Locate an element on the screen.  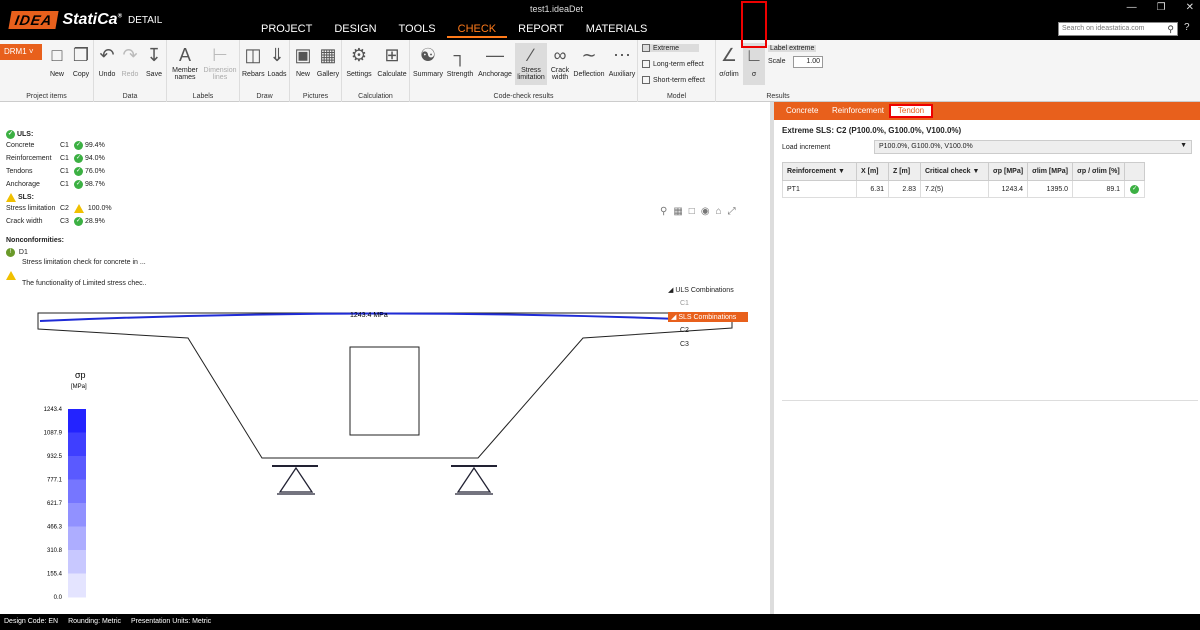
loads-icon: ⇓ is located at coordinates (277, 54).